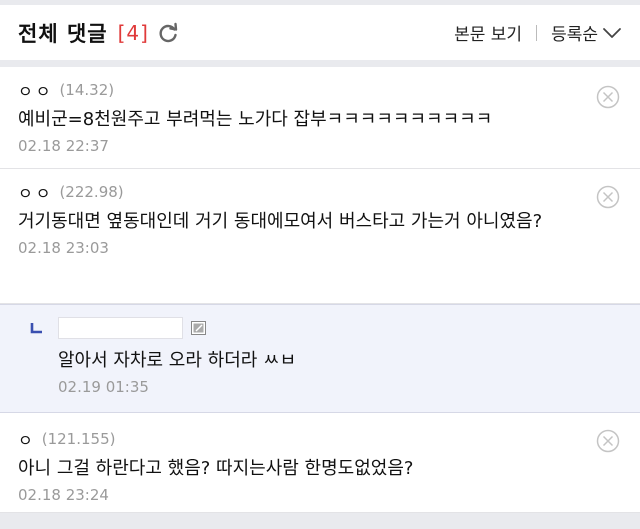 The image size is (640, 529). Describe the element at coordinates (133, 32) in the screenshot. I see `comment-count: [4]` at that location.